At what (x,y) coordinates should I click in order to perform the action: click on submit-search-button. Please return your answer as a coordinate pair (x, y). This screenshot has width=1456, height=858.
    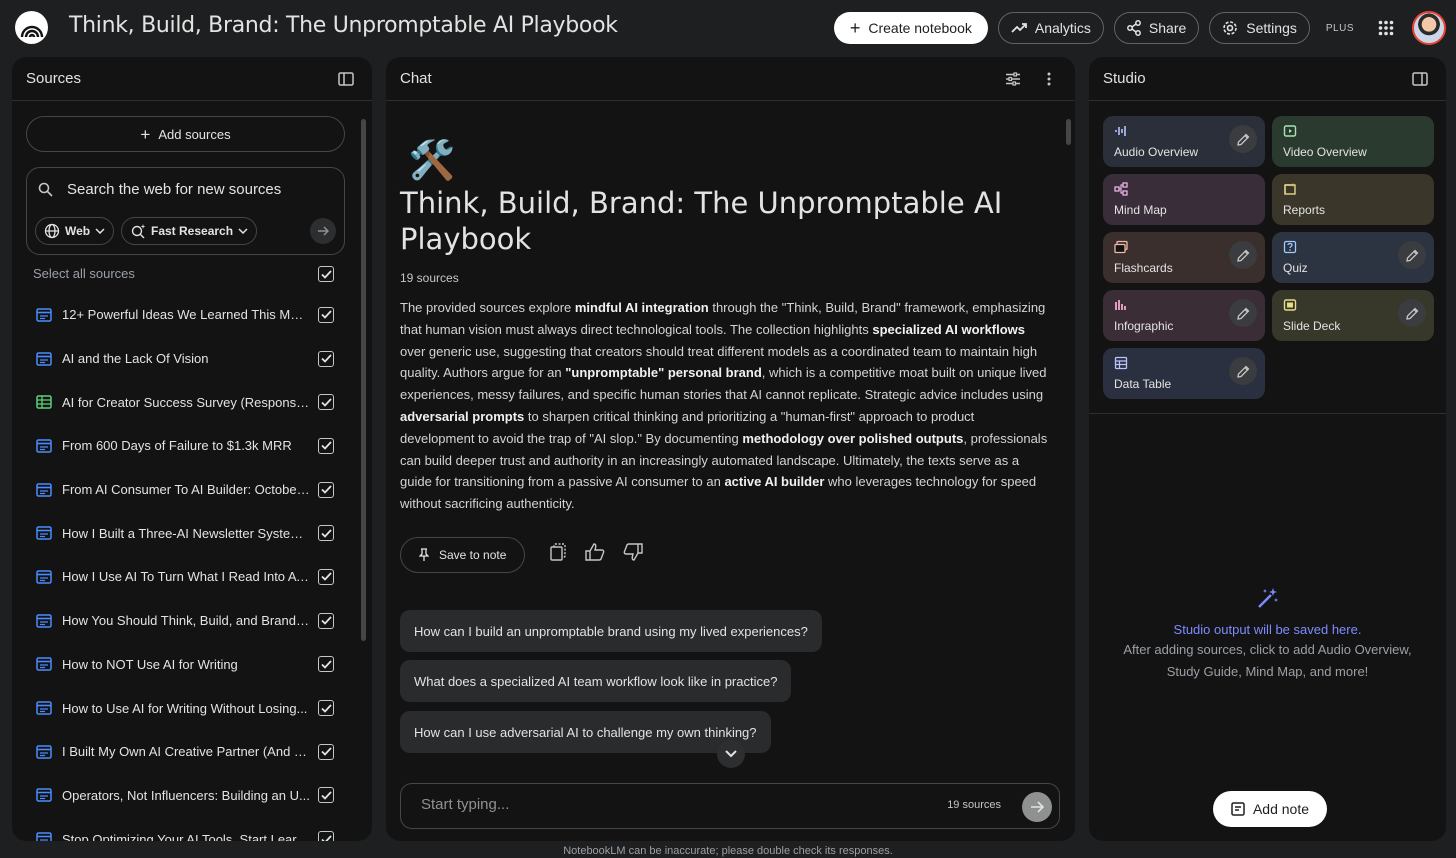
    Looking at the image, I should click on (323, 231).